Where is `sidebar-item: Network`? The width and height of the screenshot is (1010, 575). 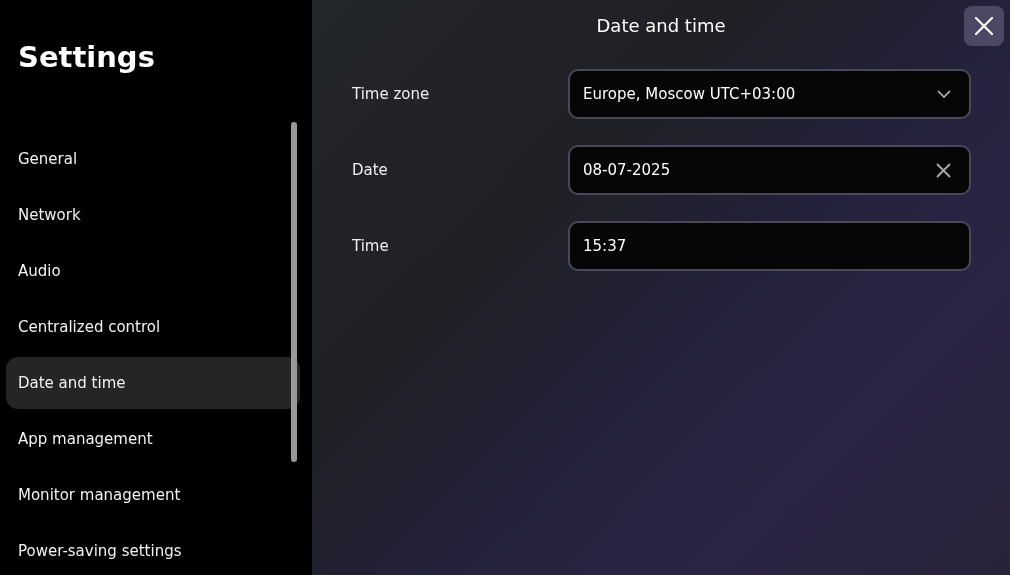
sidebar-item: Network is located at coordinates (153, 215).